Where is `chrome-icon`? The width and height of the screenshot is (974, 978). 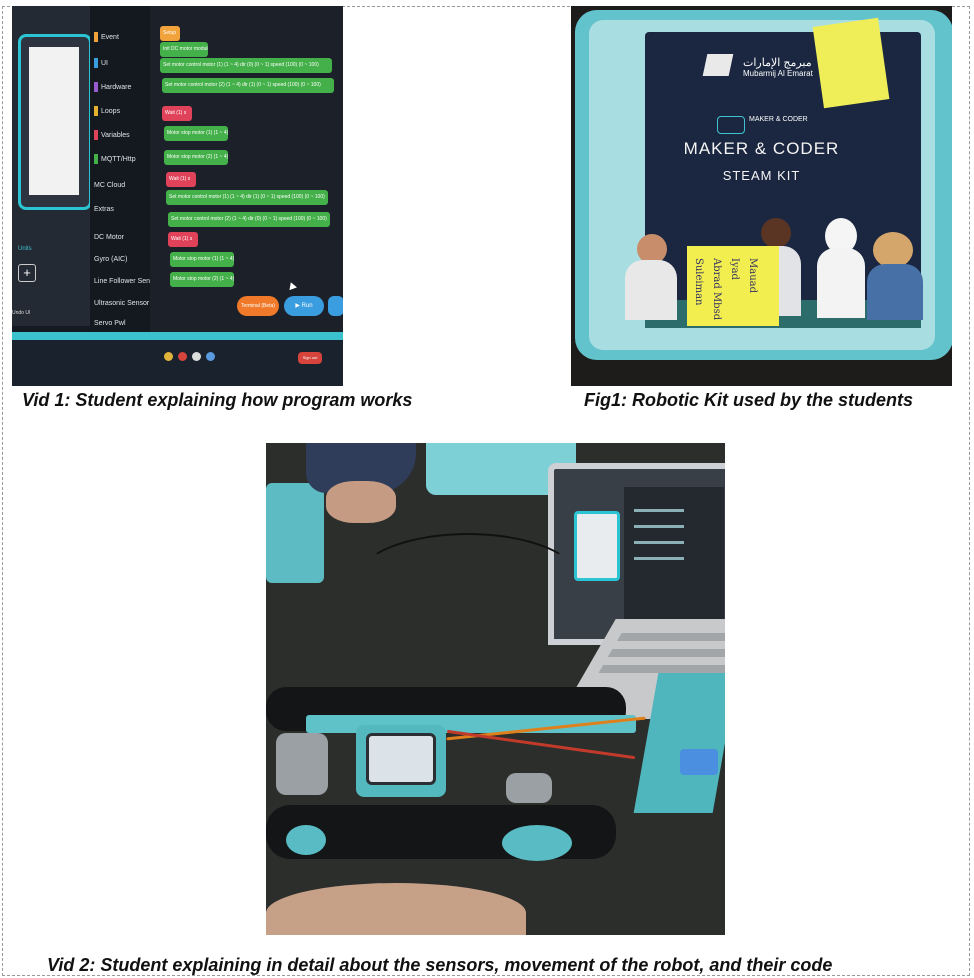
chrome-icon is located at coordinates (168, 356).